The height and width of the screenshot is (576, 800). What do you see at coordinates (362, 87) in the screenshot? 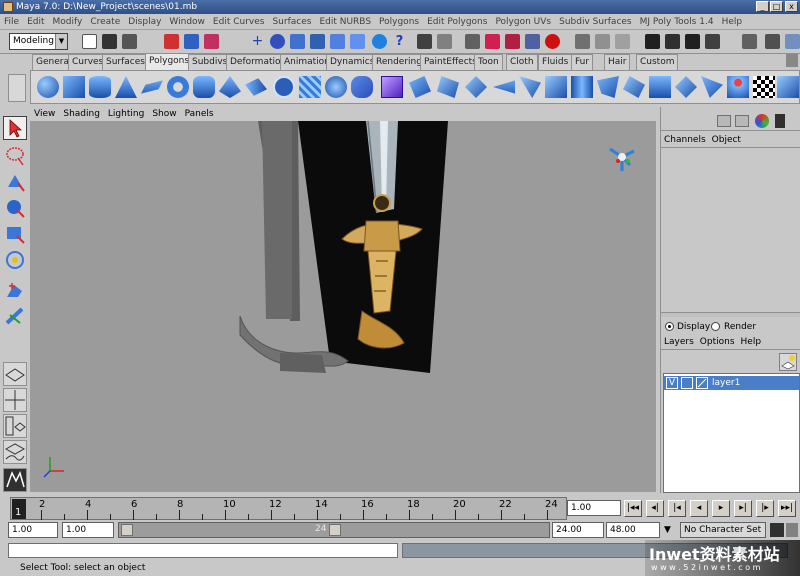
I see `separate-icon` at bounding box center [362, 87].